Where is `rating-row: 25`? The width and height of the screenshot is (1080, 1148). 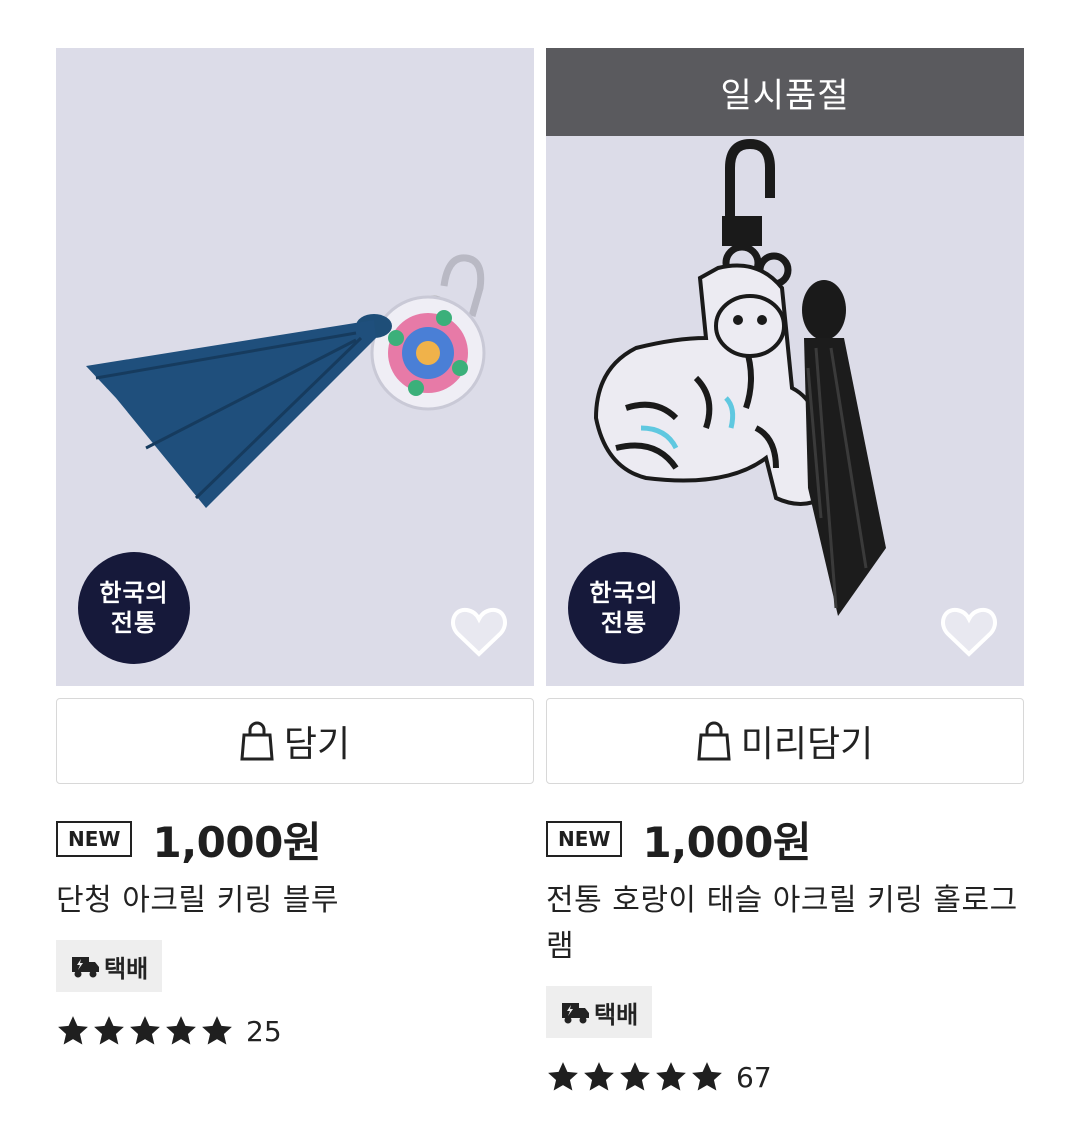
rating-row: 25 is located at coordinates (295, 1031).